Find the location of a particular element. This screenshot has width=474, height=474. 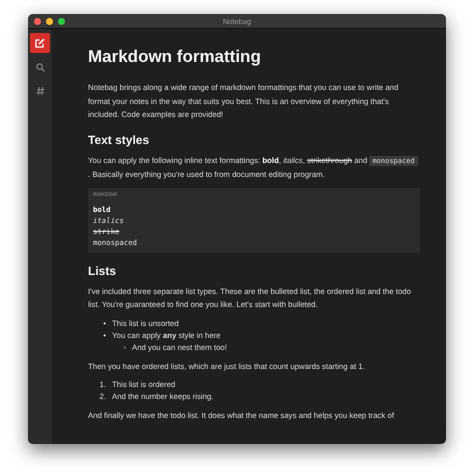

document-title: Markdown formatting is located at coordinates (175, 57).